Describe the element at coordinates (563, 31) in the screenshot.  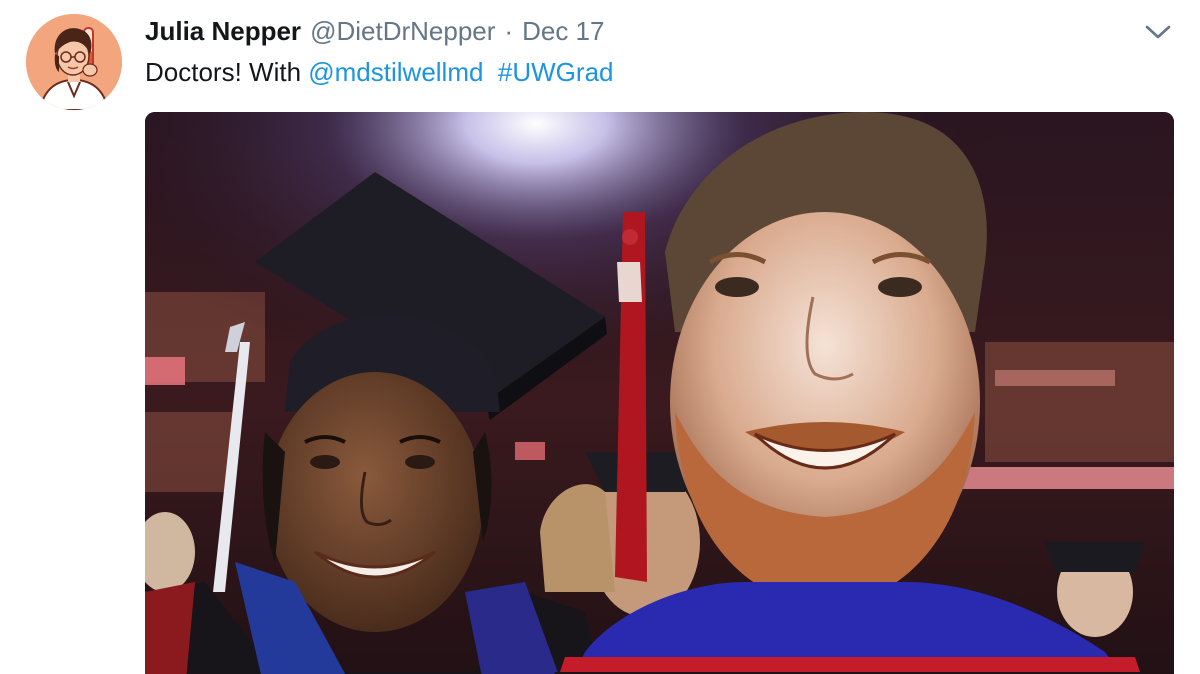
I see `tweet-timestamp: Dec 17` at that location.